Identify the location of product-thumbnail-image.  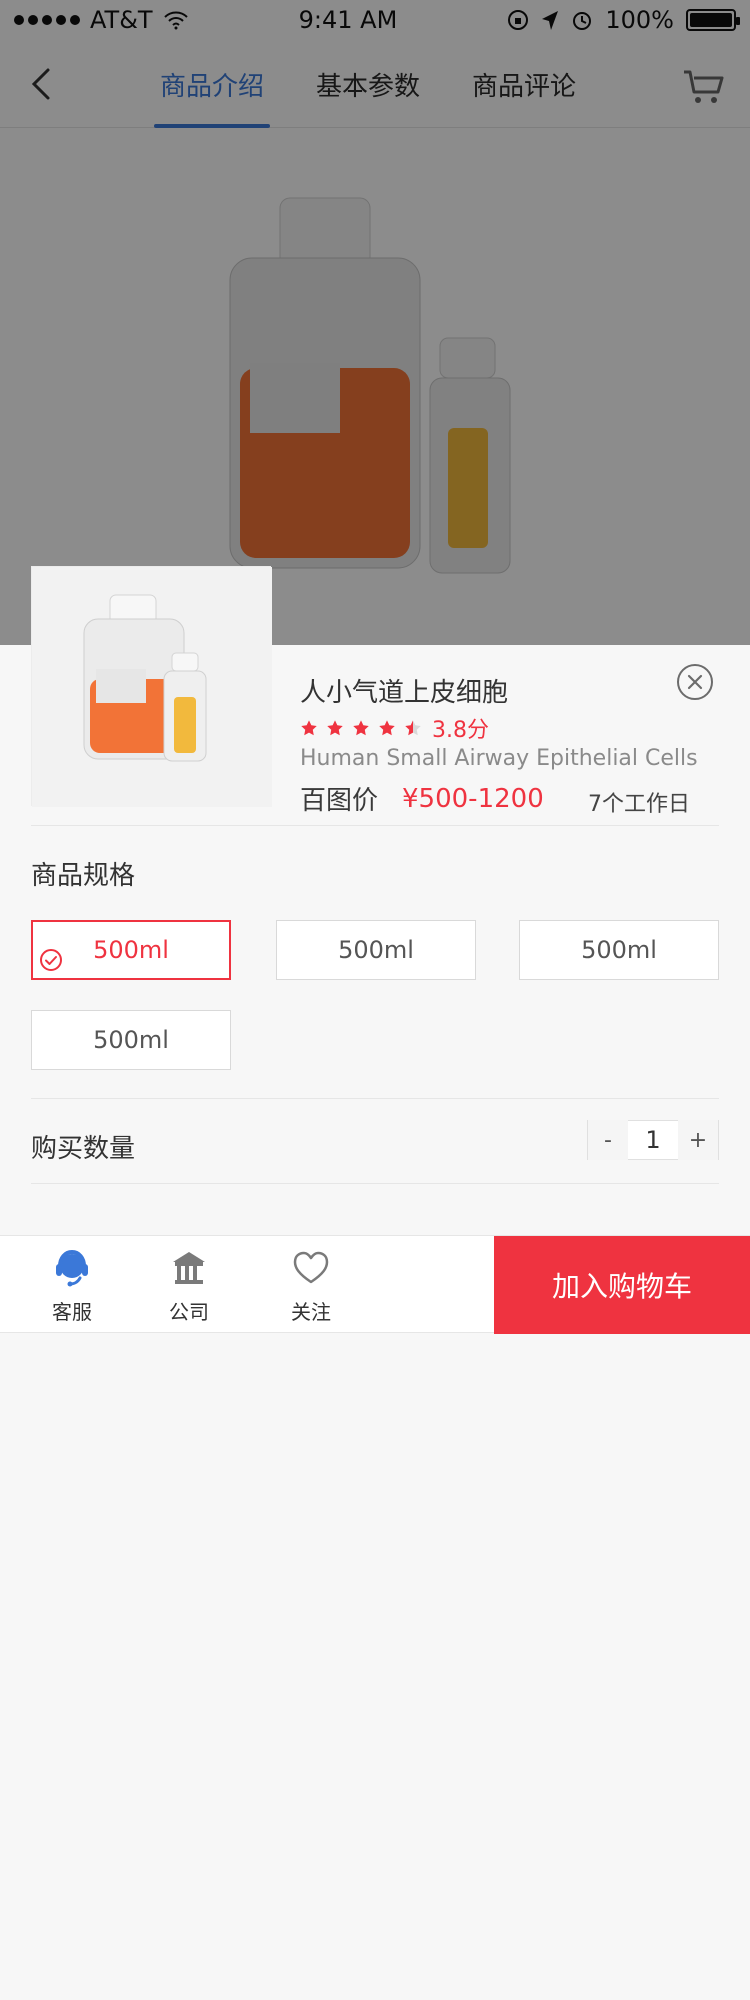
(152, 687).